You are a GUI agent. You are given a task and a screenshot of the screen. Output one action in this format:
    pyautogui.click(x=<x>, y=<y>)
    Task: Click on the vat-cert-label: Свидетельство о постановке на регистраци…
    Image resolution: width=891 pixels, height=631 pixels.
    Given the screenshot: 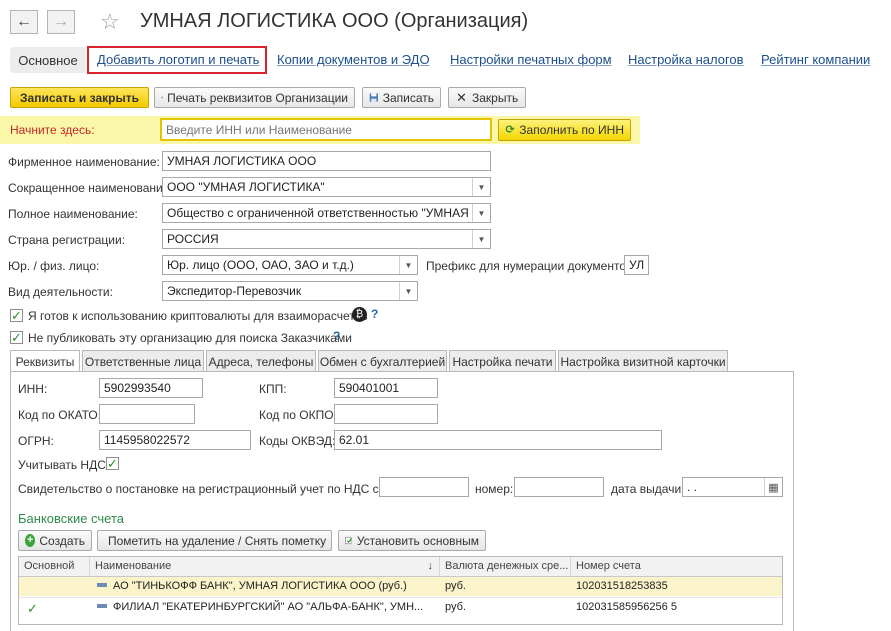 What is the action you would take?
    pyautogui.click(x=213, y=489)
    